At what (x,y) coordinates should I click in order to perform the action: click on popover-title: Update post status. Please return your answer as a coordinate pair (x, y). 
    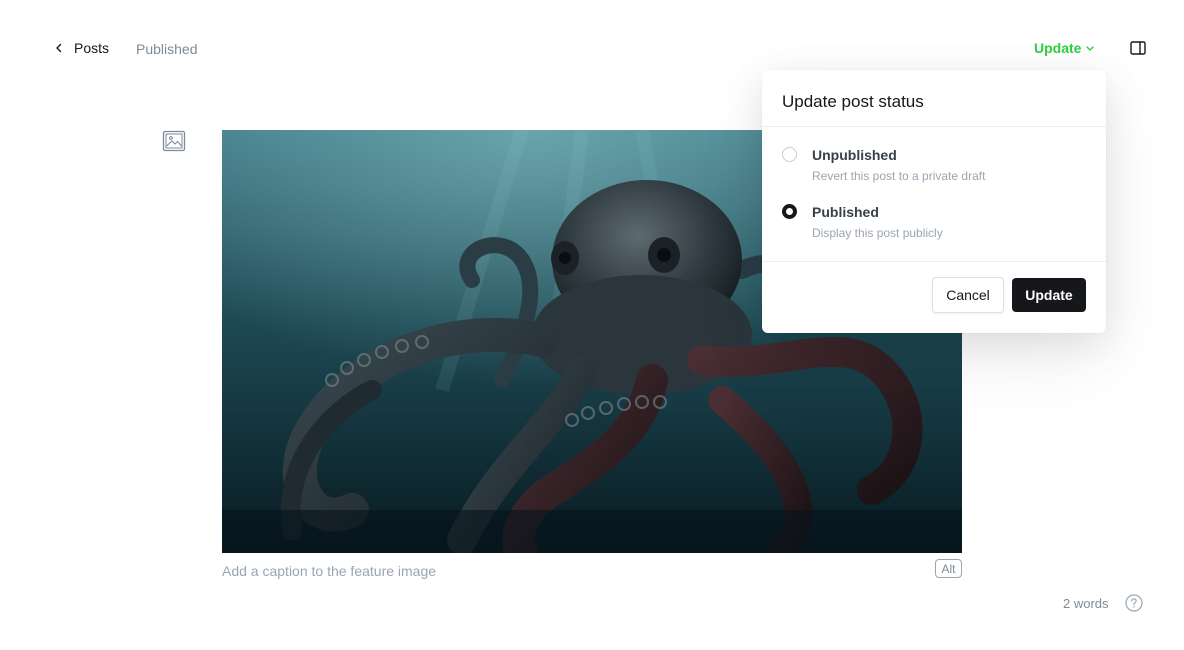
    Looking at the image, I should click on (853, 101).